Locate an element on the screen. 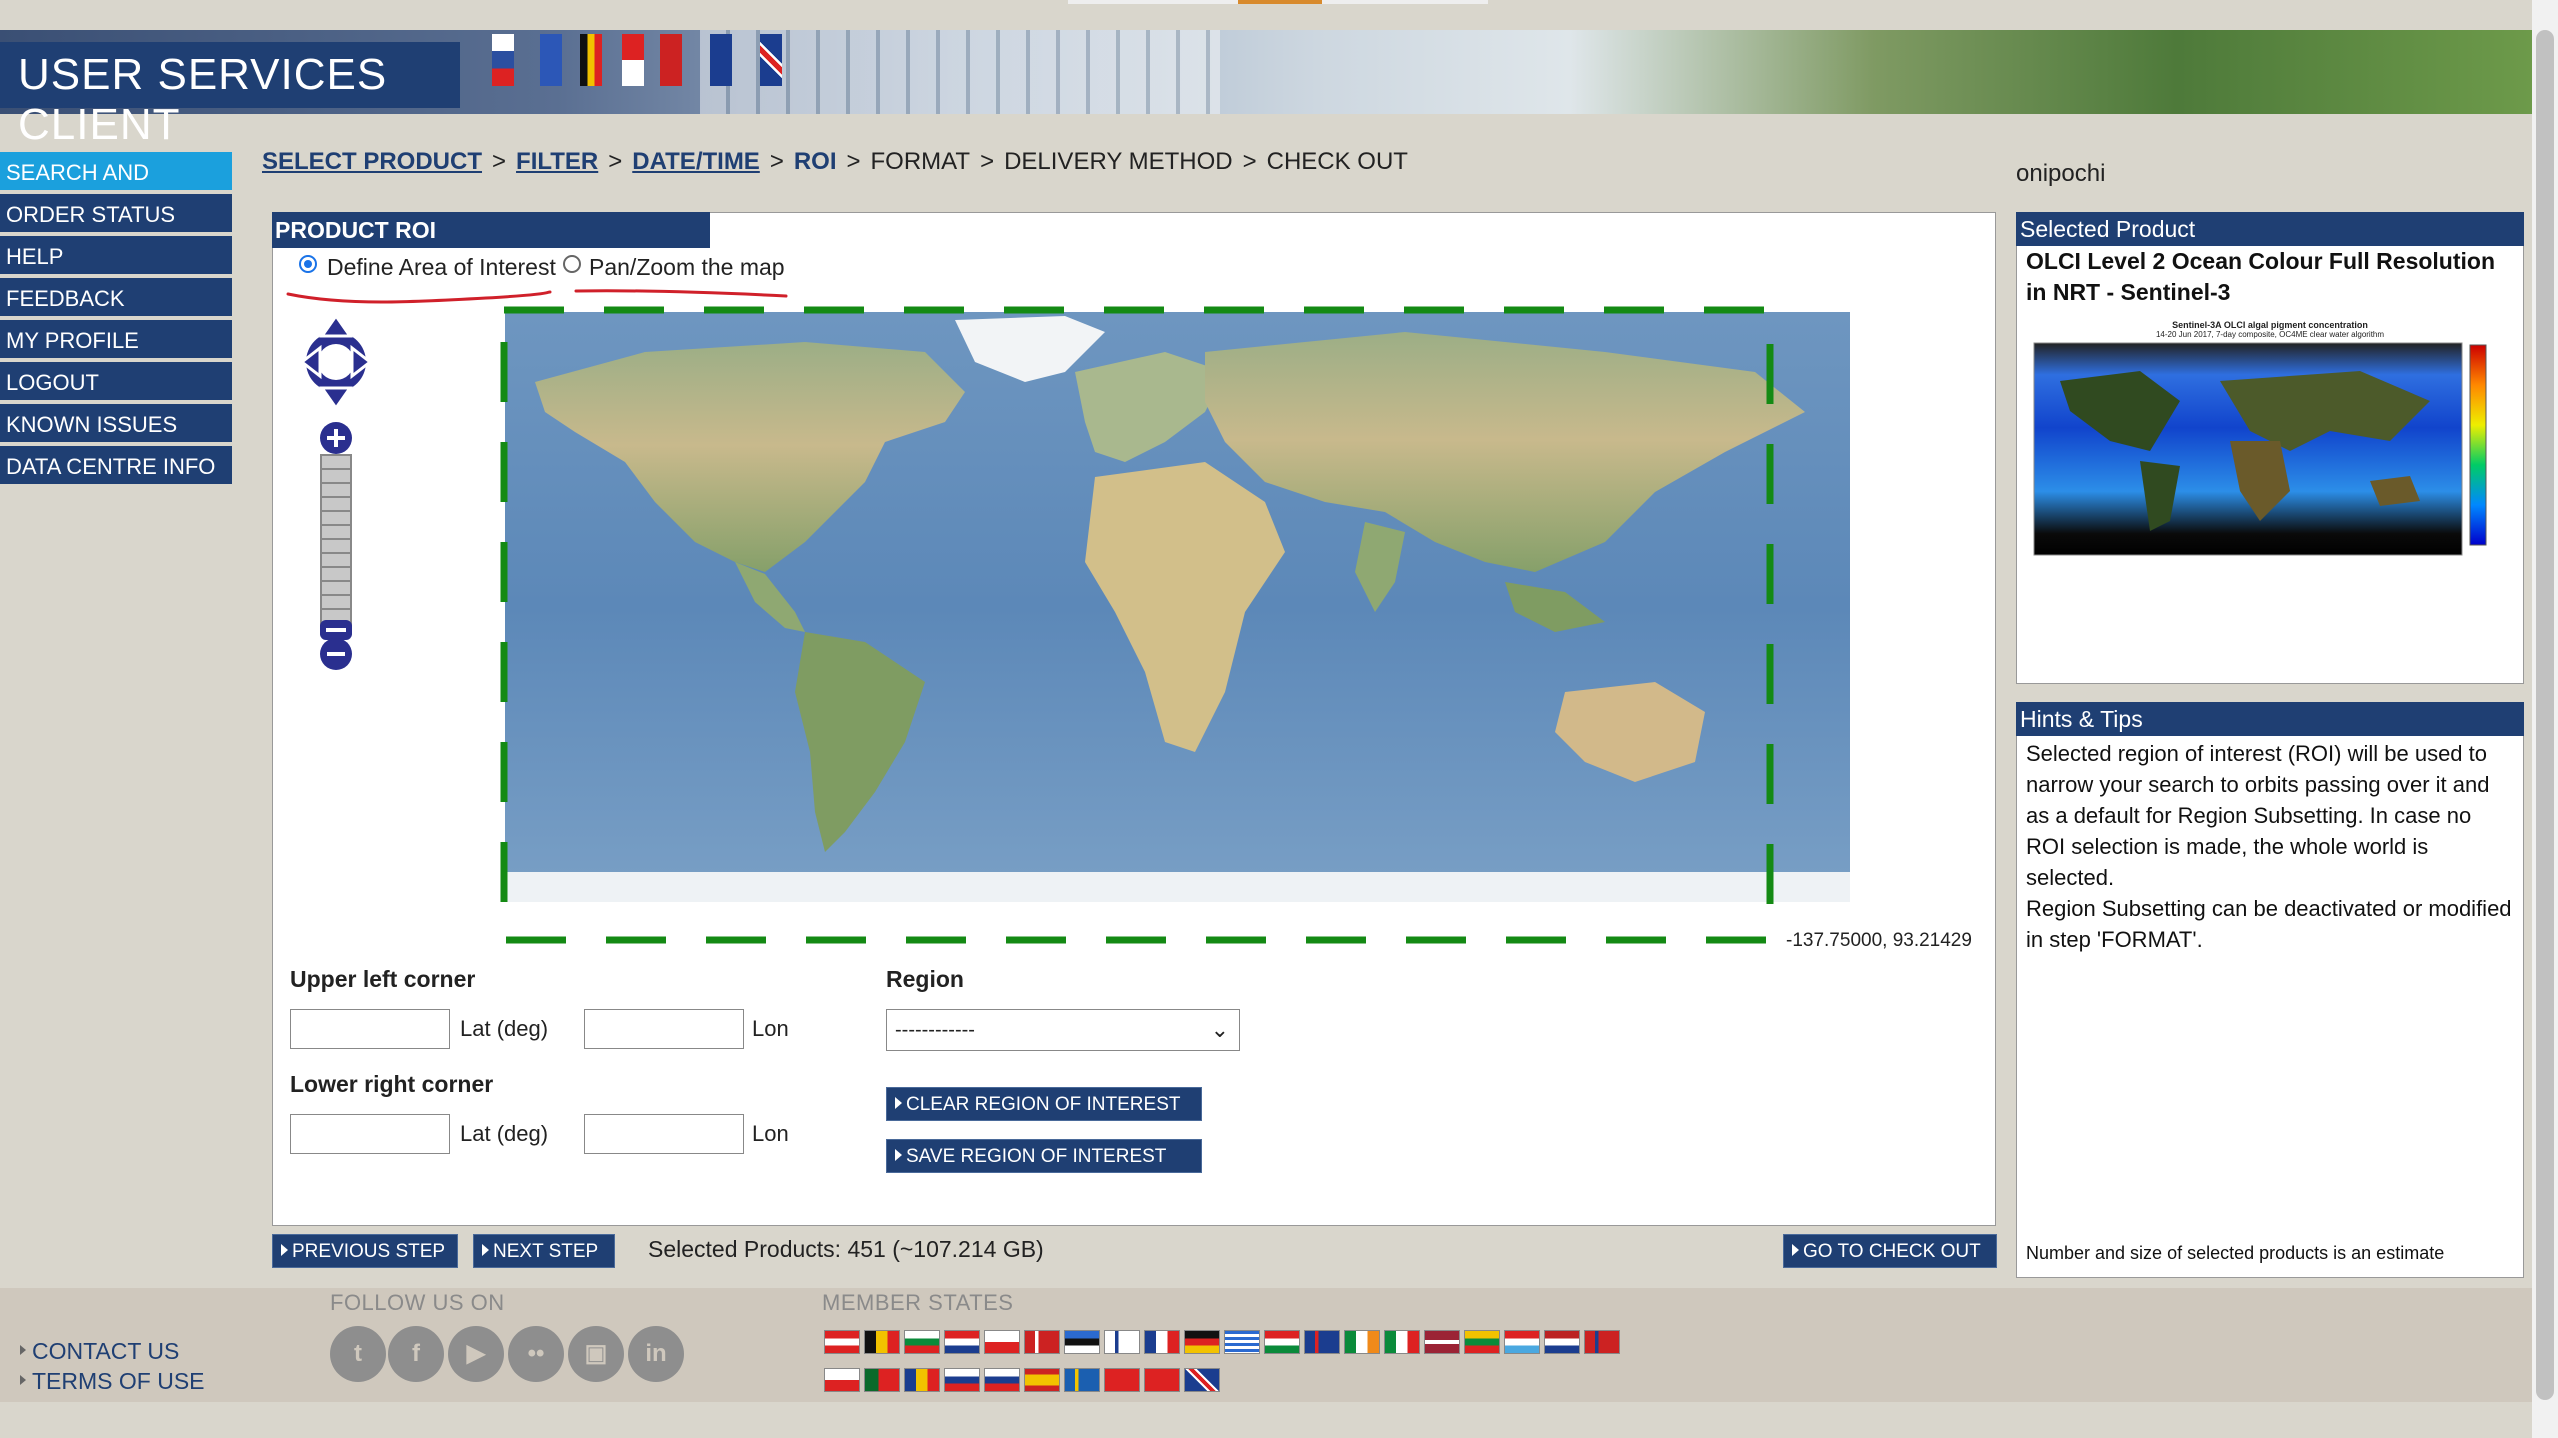 The width and height of the screenshot is (2558, 1438). contact-us-link: CONTACT US is located at coordinates (99, 1351).